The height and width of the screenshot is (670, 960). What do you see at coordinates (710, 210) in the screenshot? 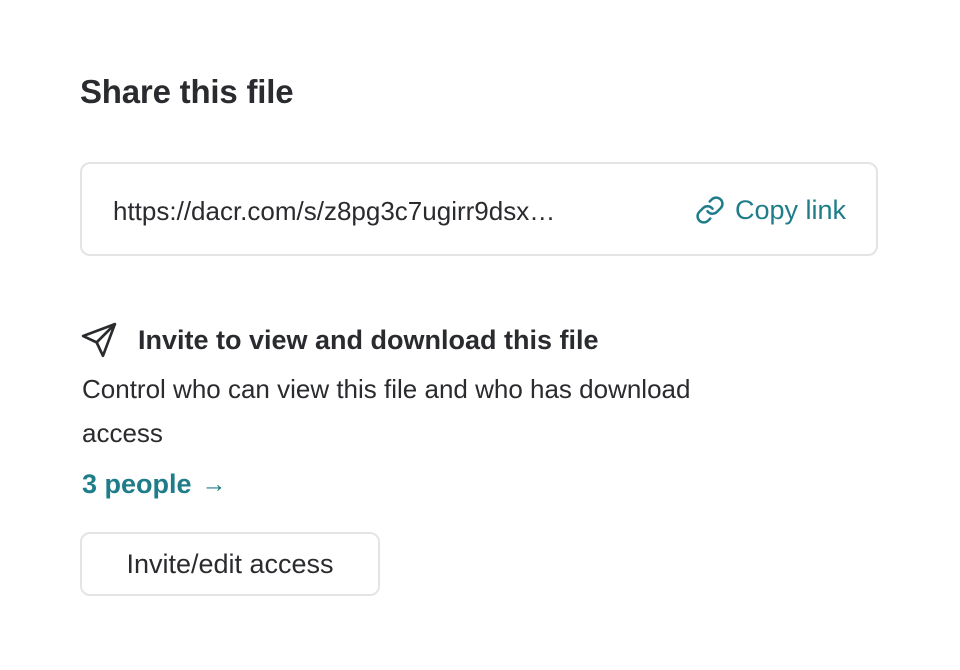
I see `link-icon` at bounding box center [710, 210].